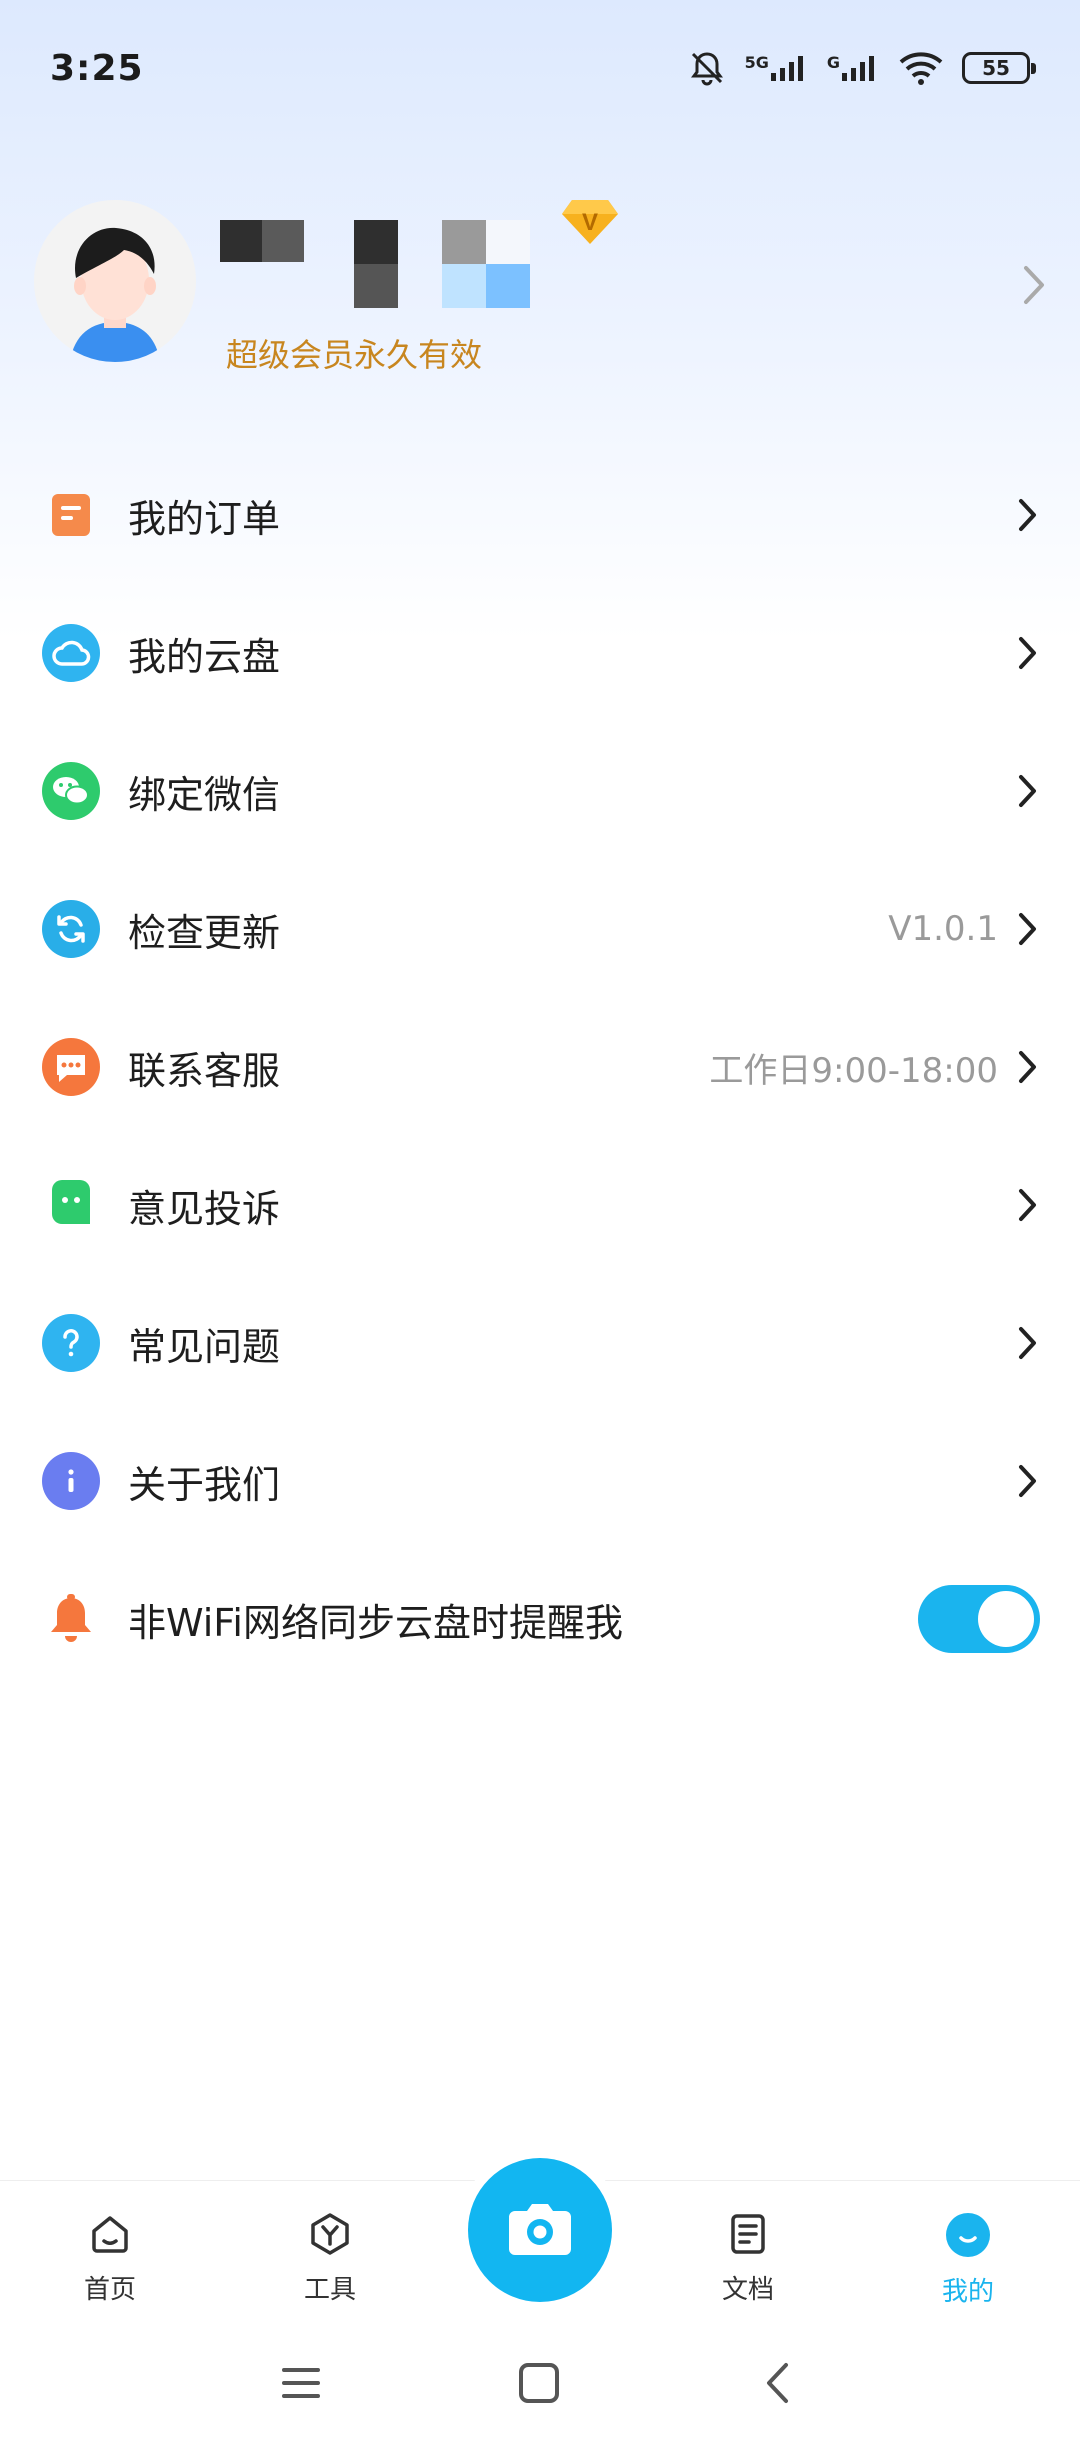 This screenshot has height=2460, width=1080. What do you see at coordinates (330, 2258) in the screenshot?
I see `nav-tools: 工具` at bounding box center [330, 2258].